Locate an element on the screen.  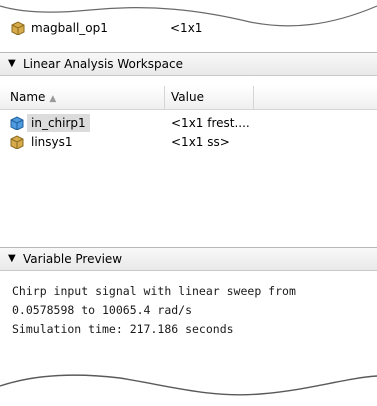
variable-preview-title: Variable Preview is located at coordinates (73, 259).